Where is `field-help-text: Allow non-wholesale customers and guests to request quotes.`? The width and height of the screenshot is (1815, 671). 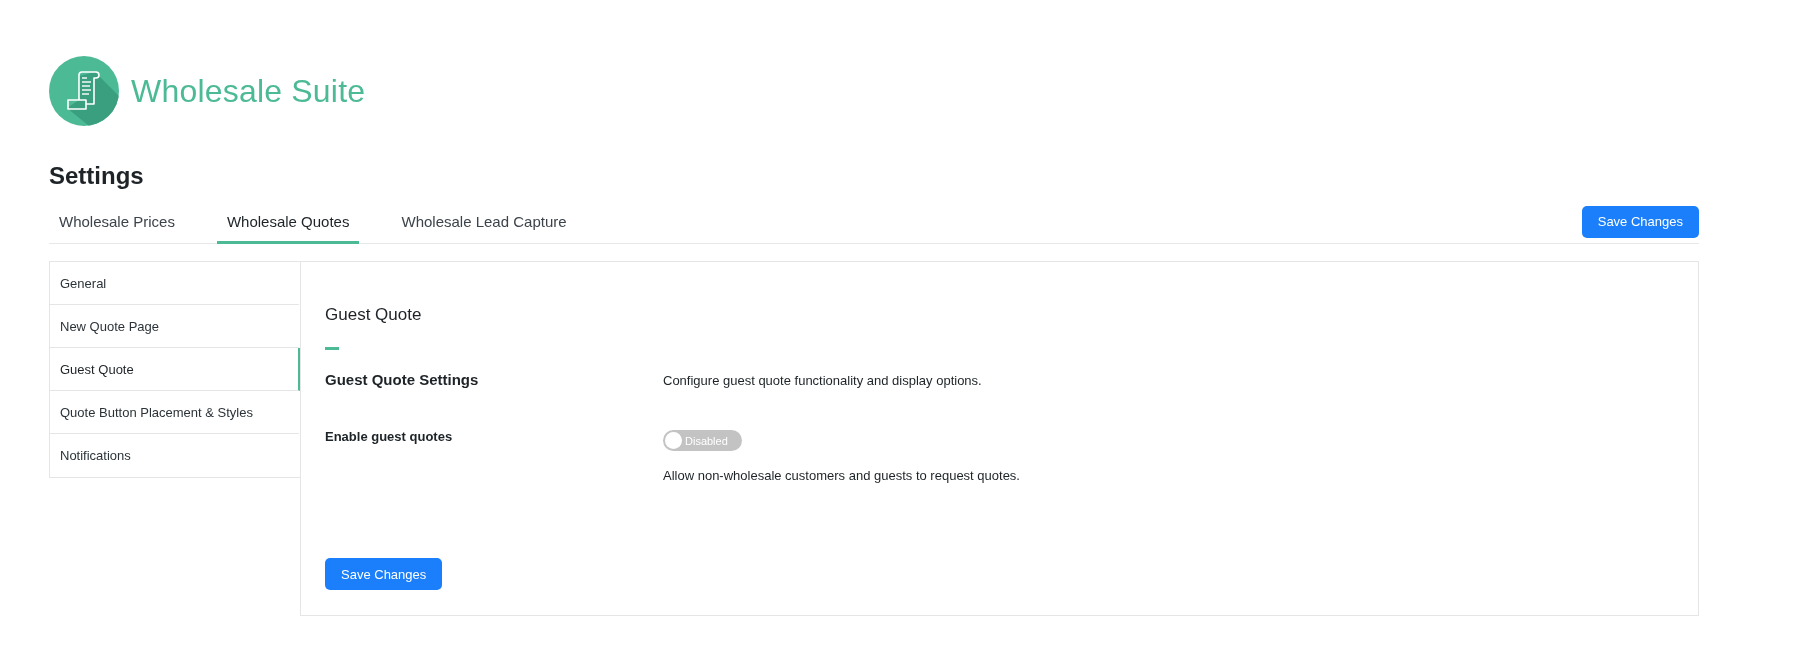
field-help-text: Allow non-wholesale customers and guests to request quotes. is located at coordinates (842, 476).